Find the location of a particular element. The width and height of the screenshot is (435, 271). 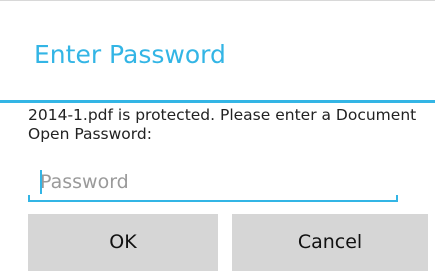

ok-button: OK is located at coordinates (123, 242).